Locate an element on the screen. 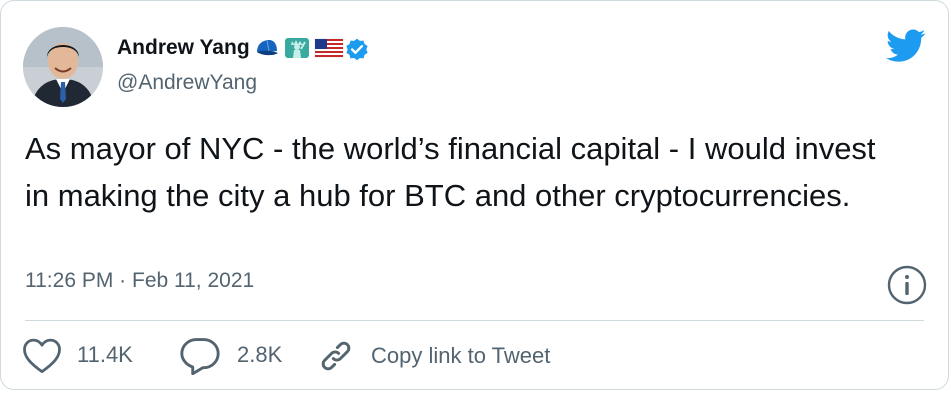 The width and height of the screenshot is (951, 400). info-icon is located at coordinates (907, 285).